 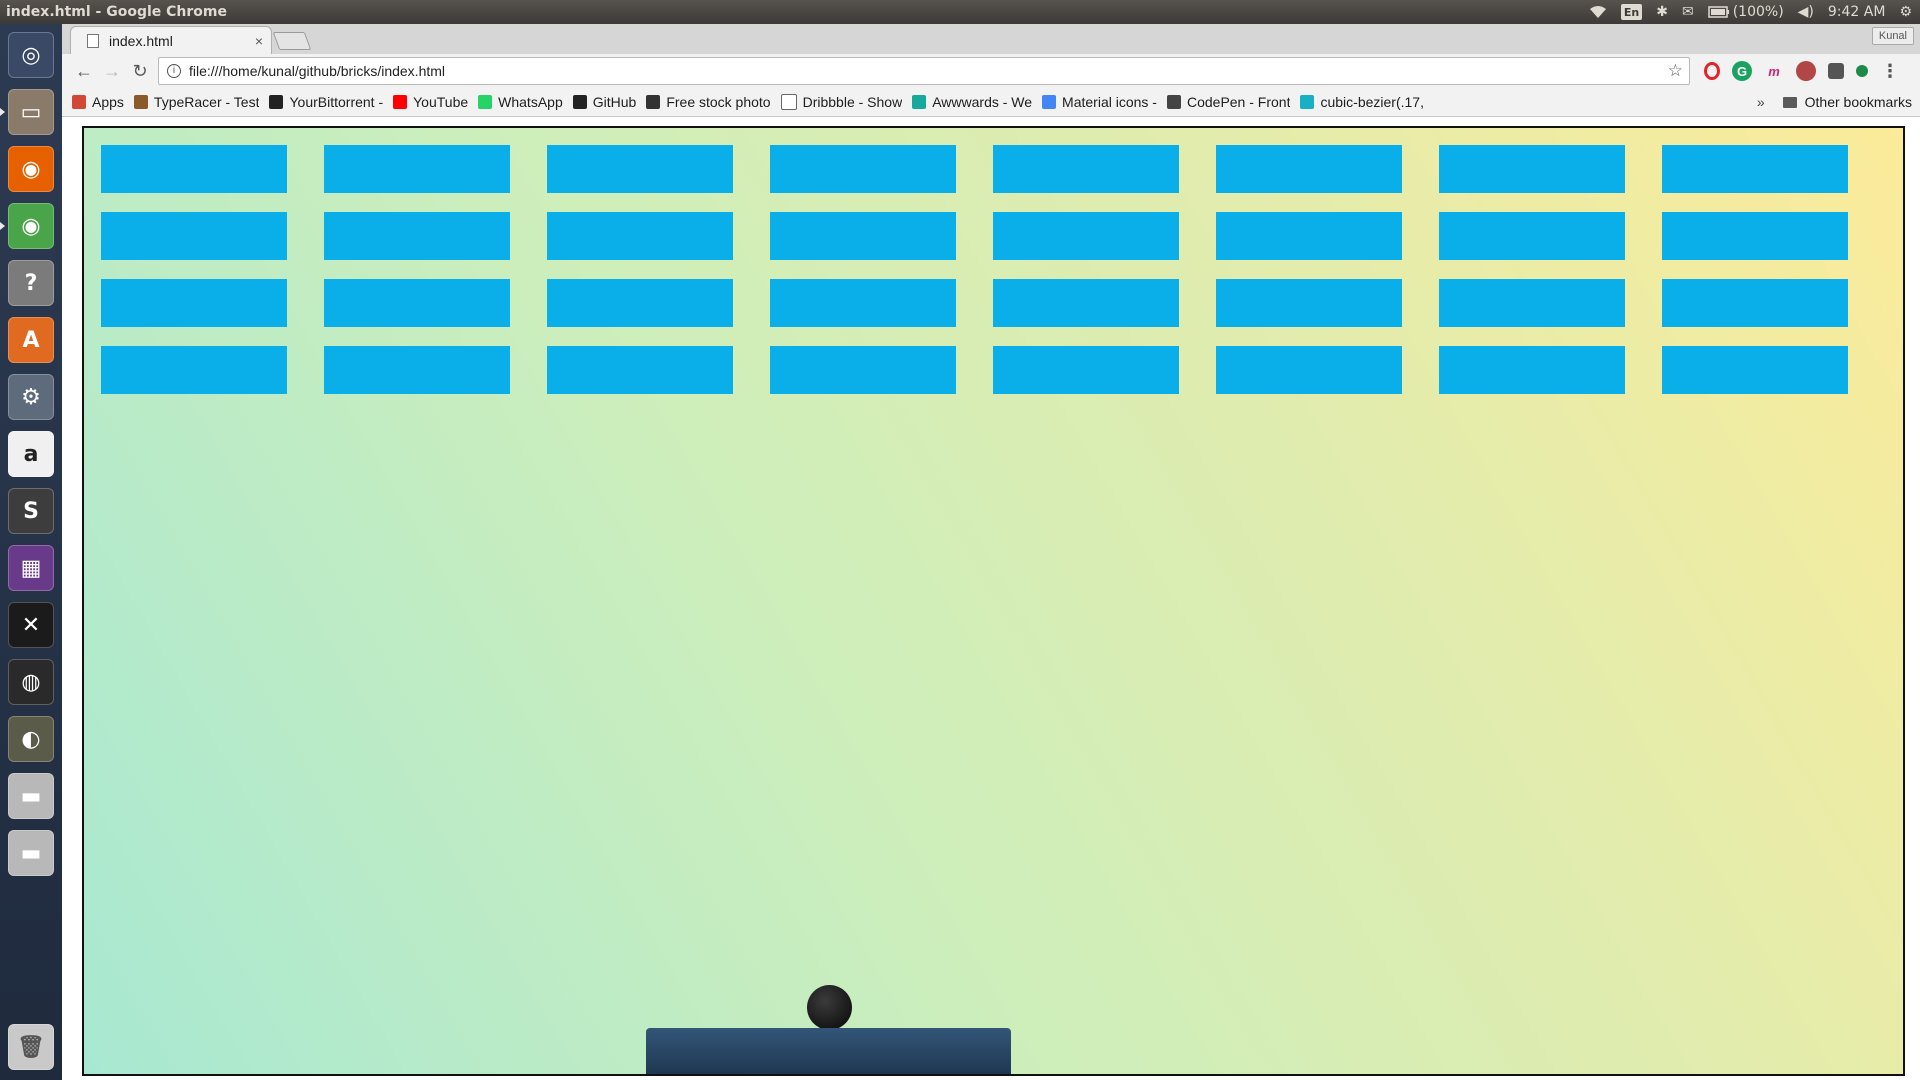 What do you see at coordinates (1836, 71) in the screenshot?
I see `lastpass-extension-icon` at bounding box center [1836, 71].